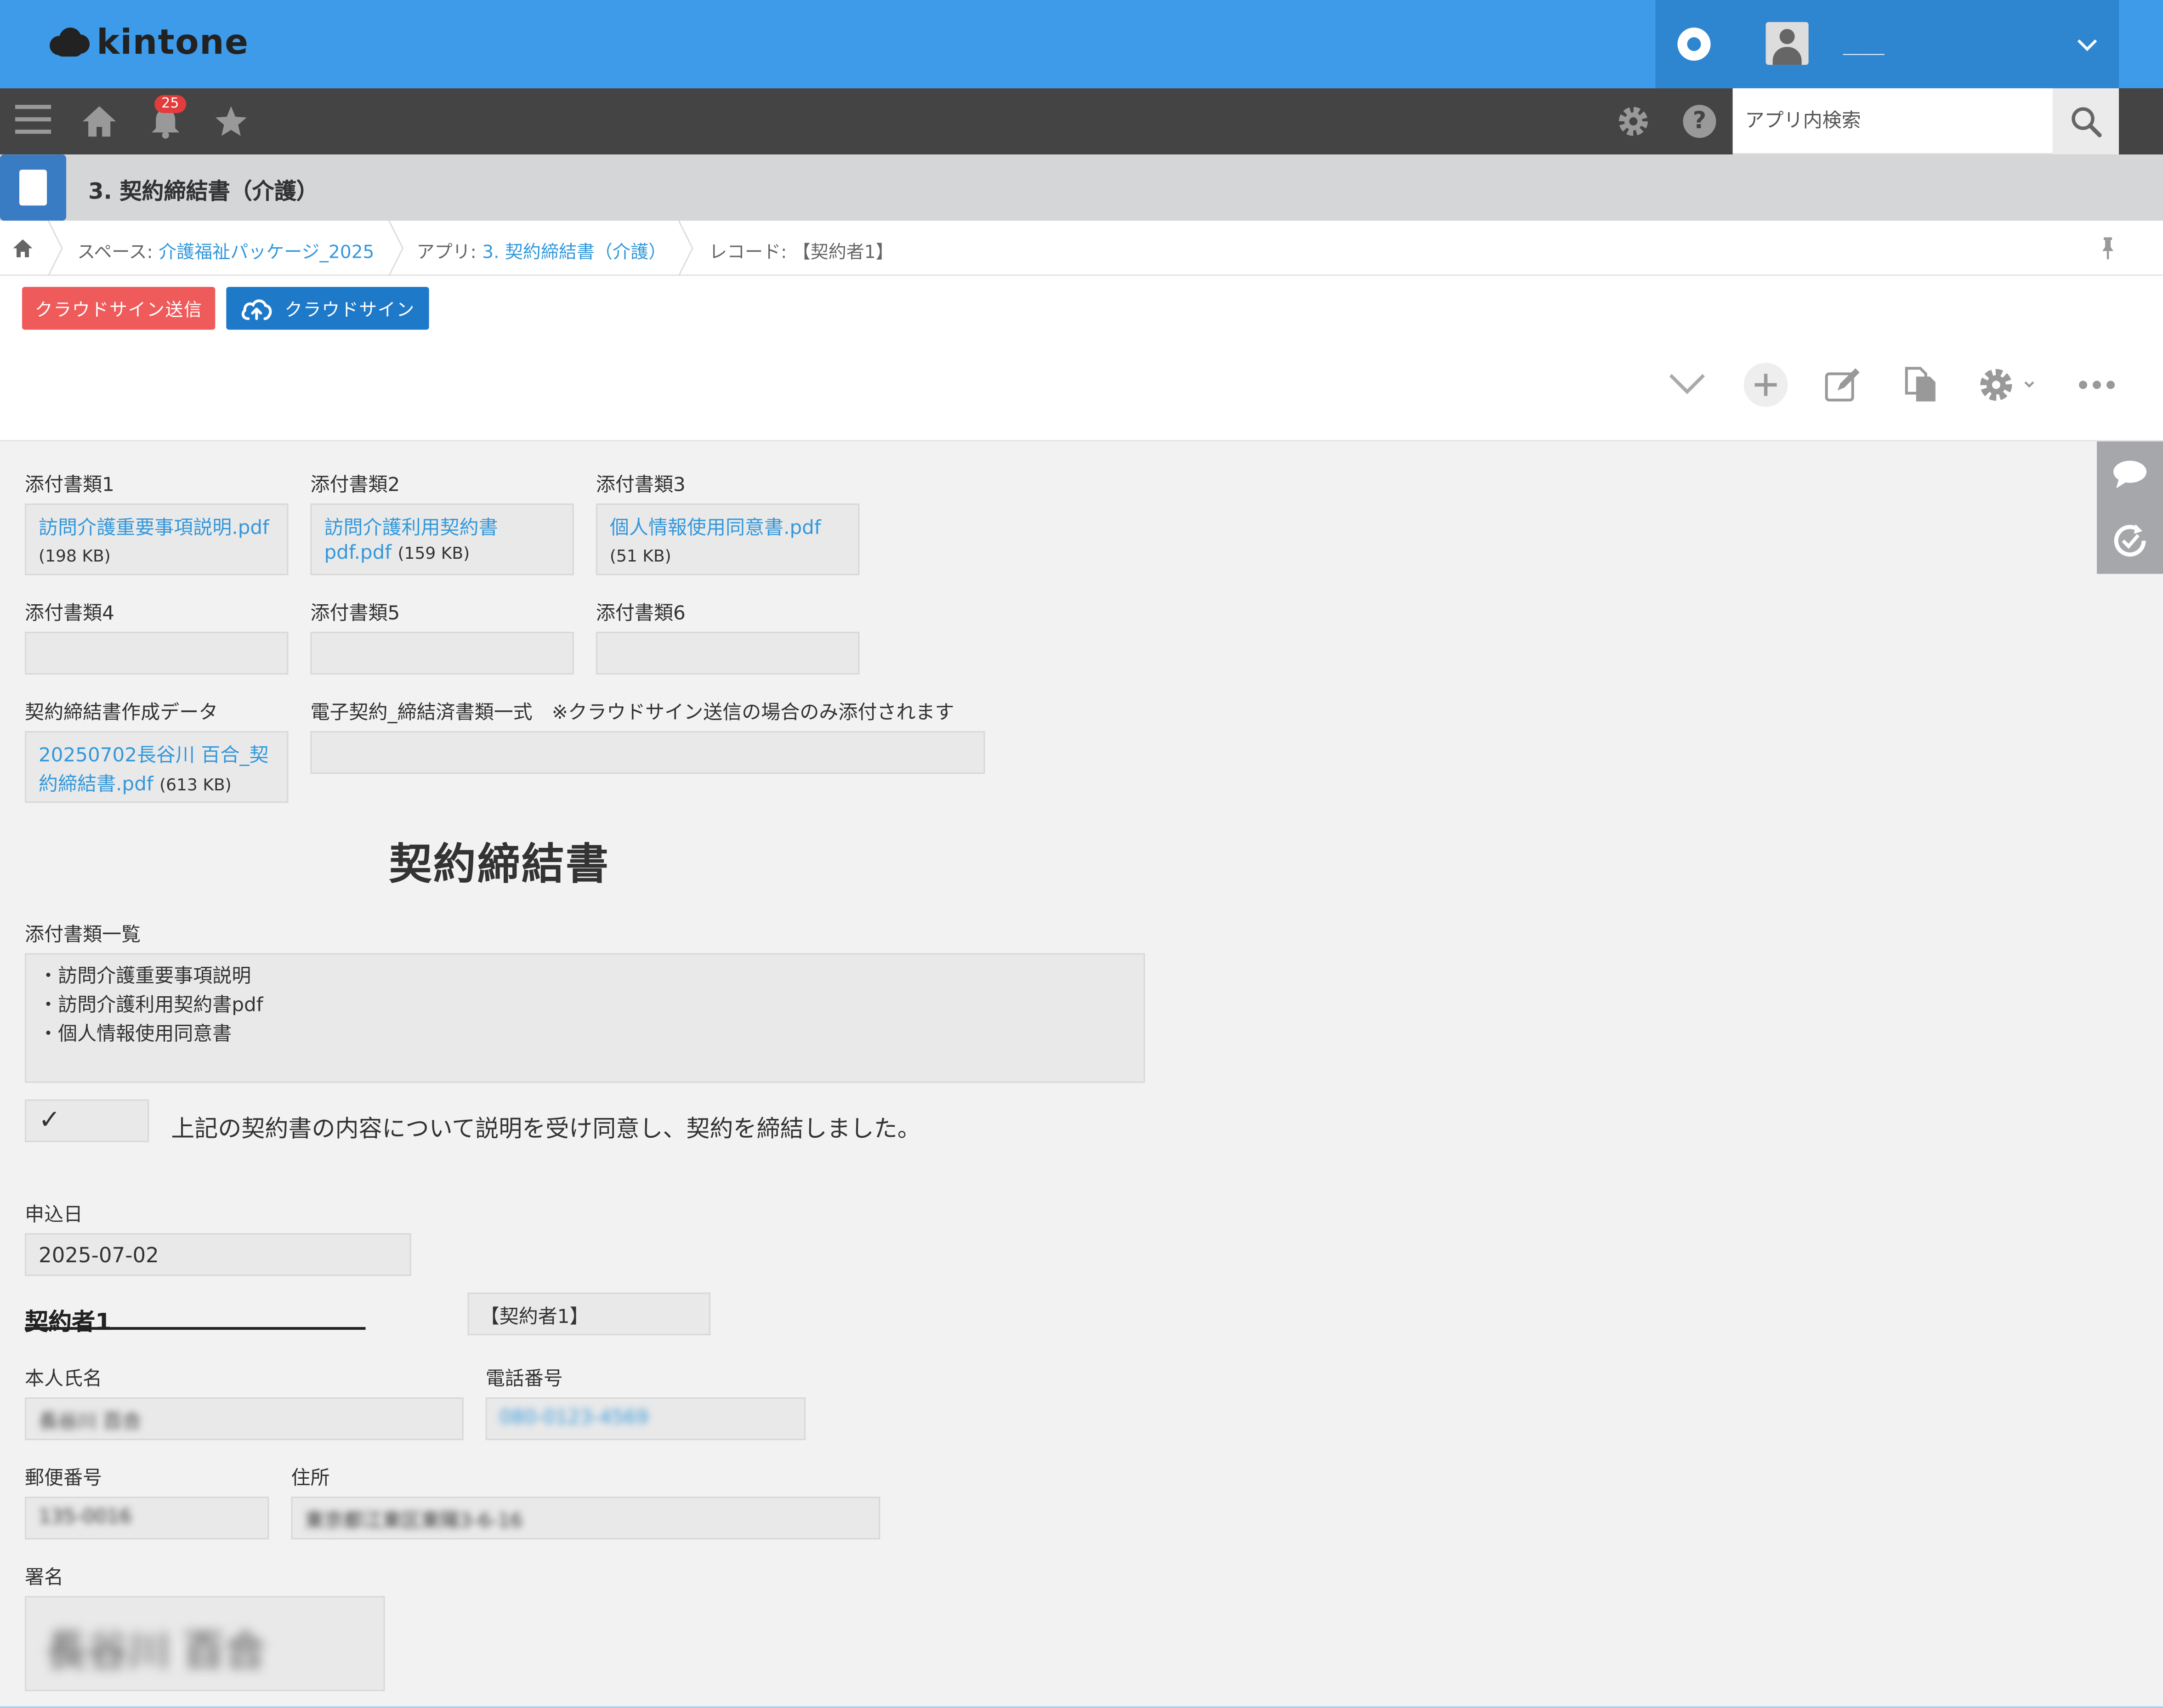 Image resolution: width=2163 pixels, height=1708 pixels. Describe the element at coordinates (258, 309) in the screenshot. I see `cloud-upload-icon` at that location.